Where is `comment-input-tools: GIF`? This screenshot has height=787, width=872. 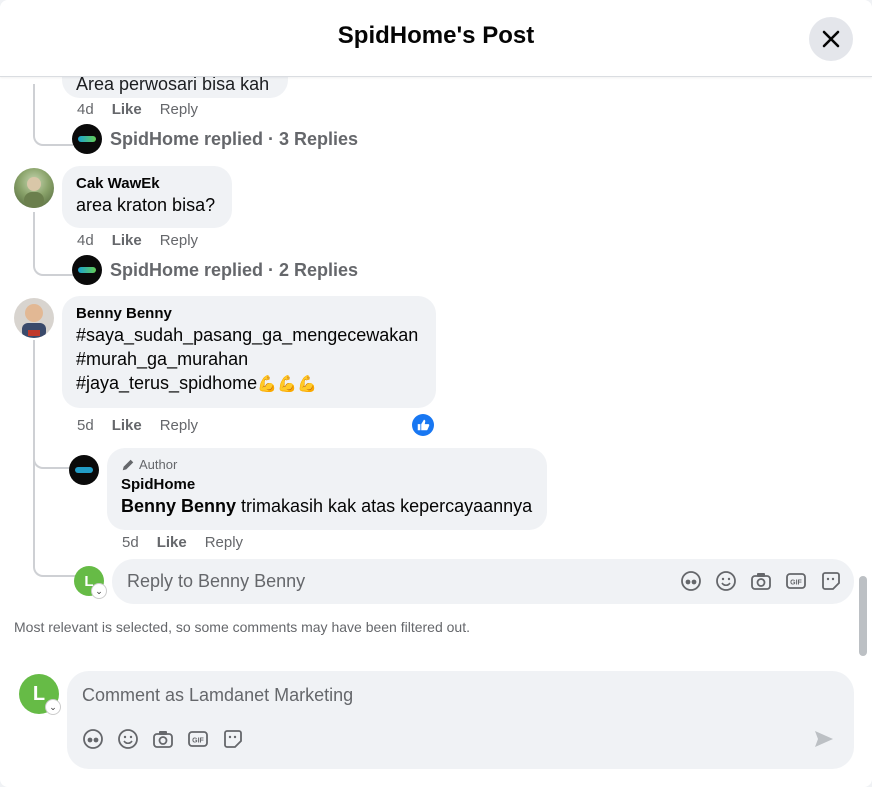
comment-input-tools: GIF is located at coordinates (163, 739).